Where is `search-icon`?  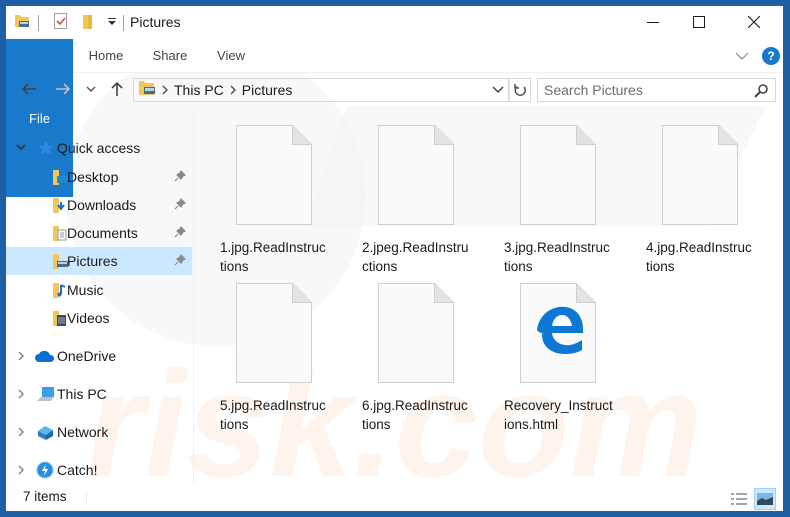
search-icon is located at coordinates (761, 93).